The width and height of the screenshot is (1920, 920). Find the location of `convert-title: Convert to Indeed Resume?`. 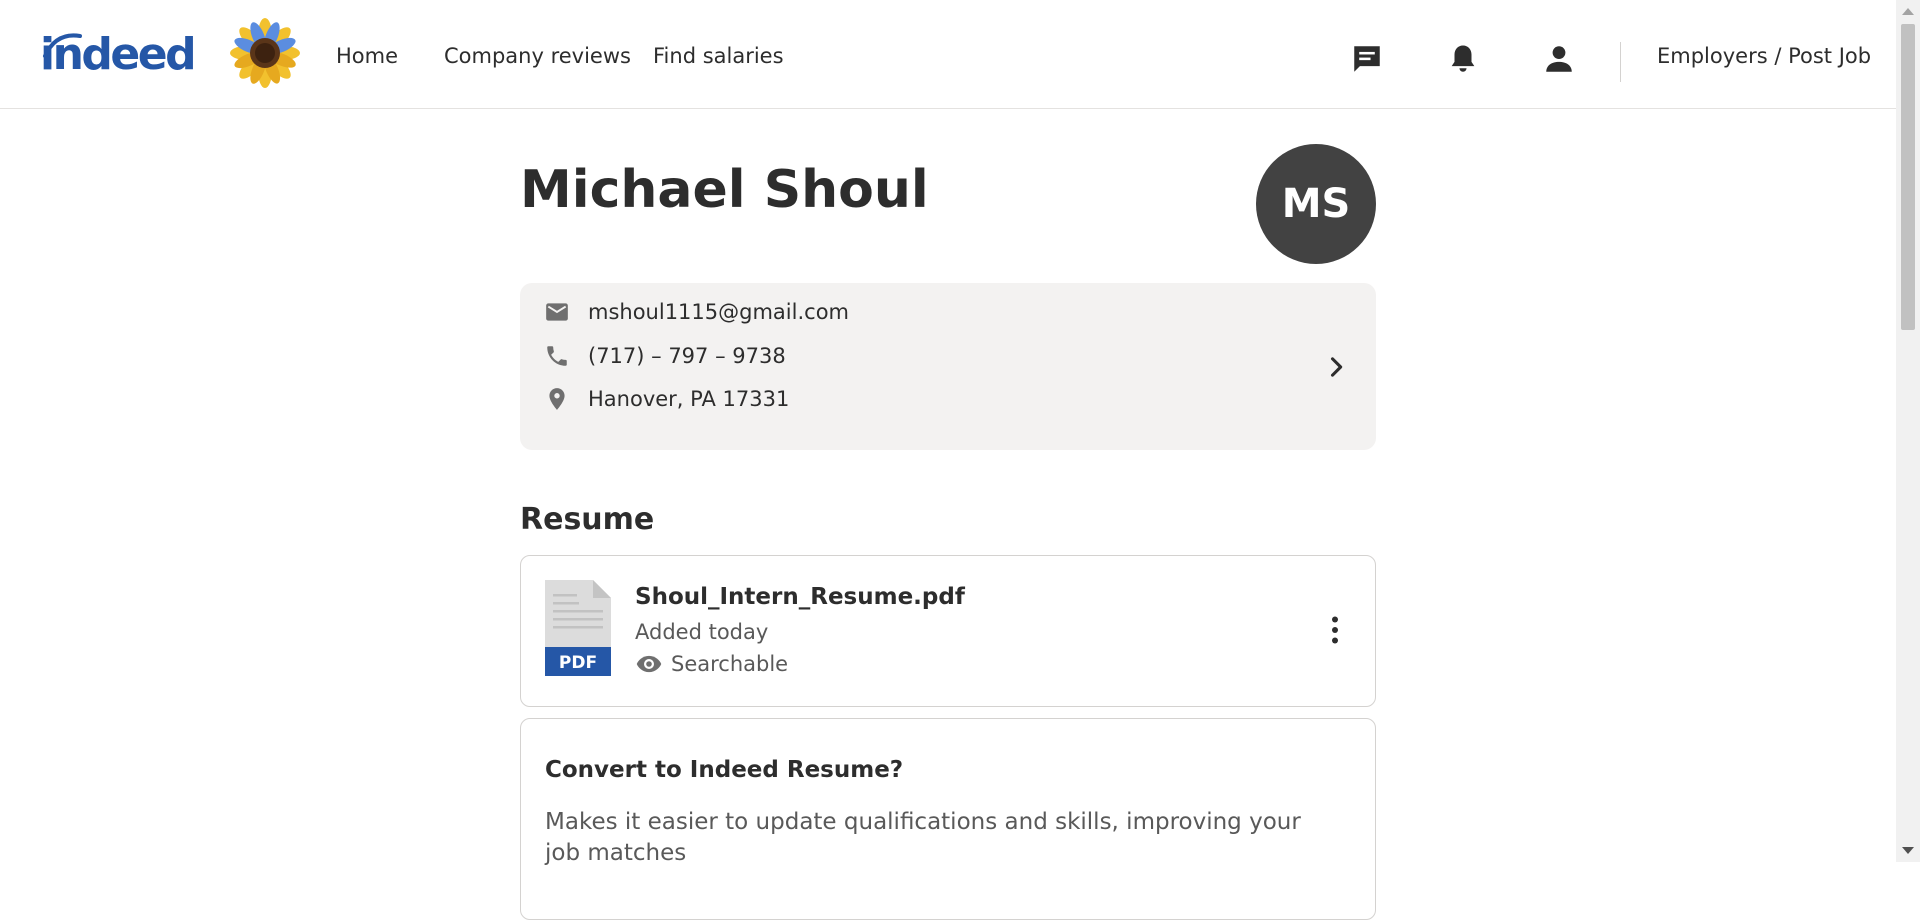

convert-title: Convert to Indeed Resume? is located at coordinates (724, 770).